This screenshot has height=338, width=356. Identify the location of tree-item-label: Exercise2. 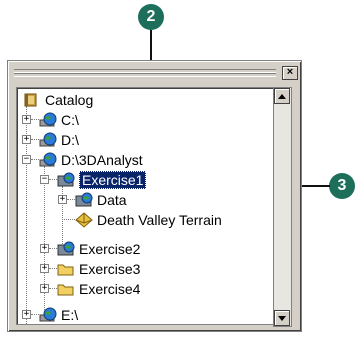
(110, 249).